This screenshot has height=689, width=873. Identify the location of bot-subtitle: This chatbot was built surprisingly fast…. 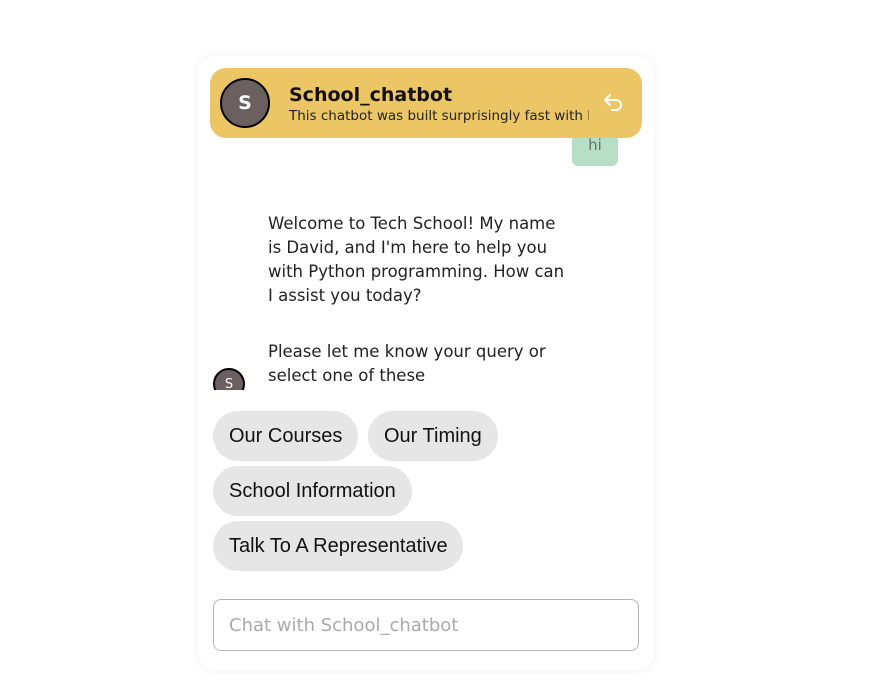
(439, 116).